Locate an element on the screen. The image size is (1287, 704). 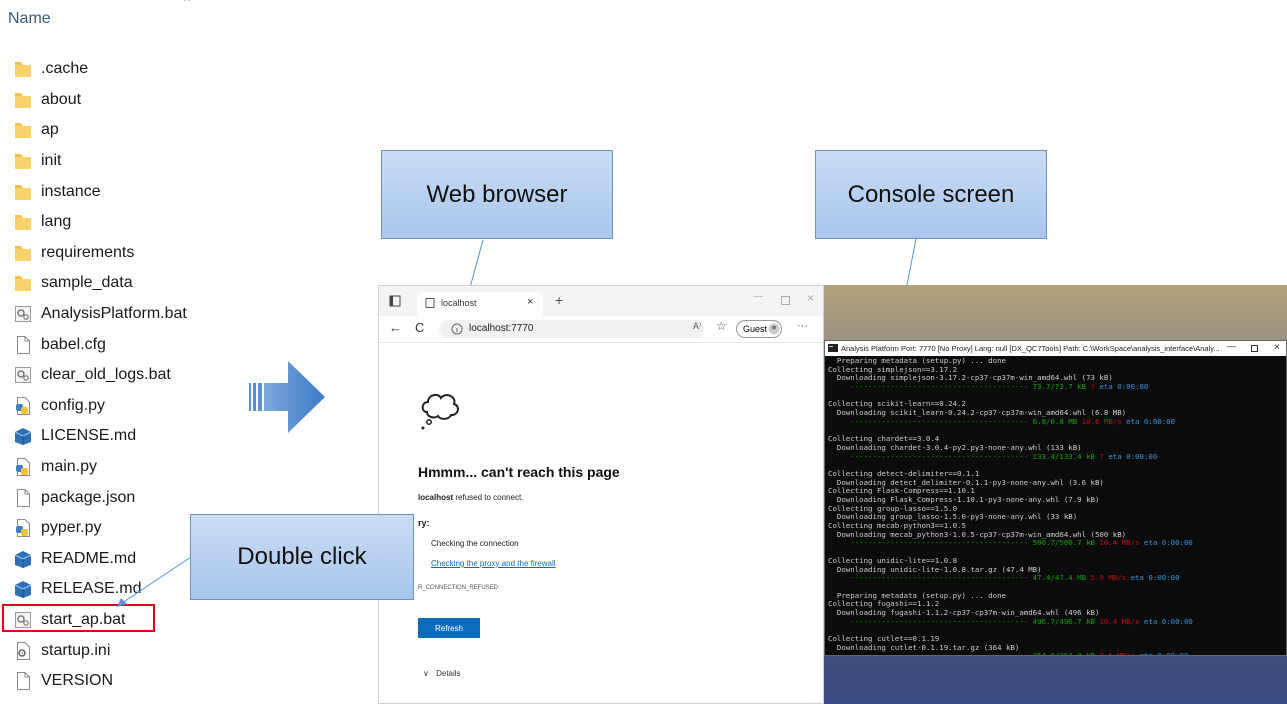
file-row: about is located at coordinates (100, 100).